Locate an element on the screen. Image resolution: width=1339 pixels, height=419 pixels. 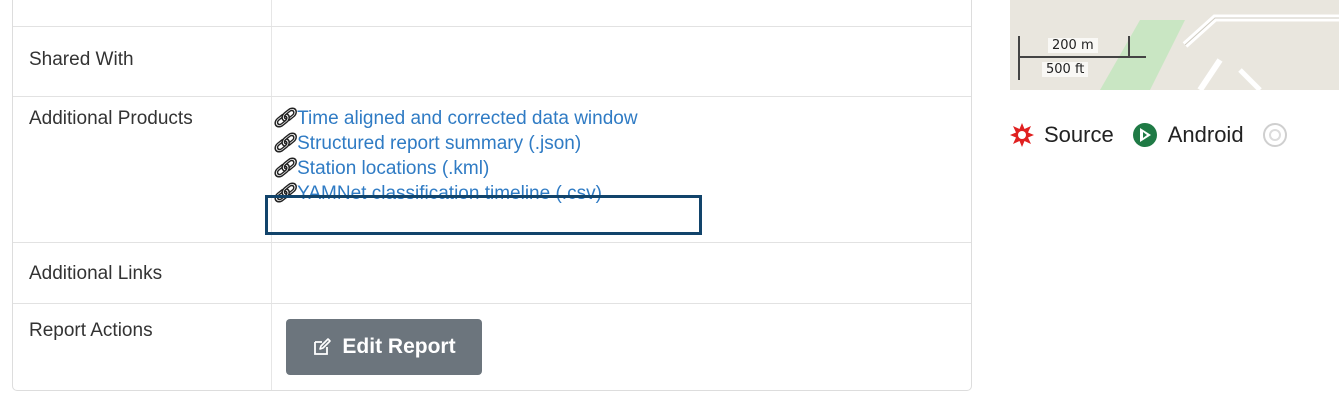
row-label-report-actions: Report Actions is located at coordinates (91, 330).